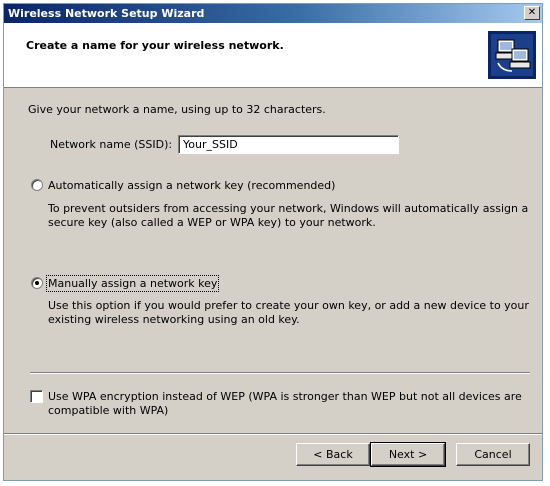 This screenshot has height=486, width=550. I want to click on wpa-checkbox, so click(36, 396).